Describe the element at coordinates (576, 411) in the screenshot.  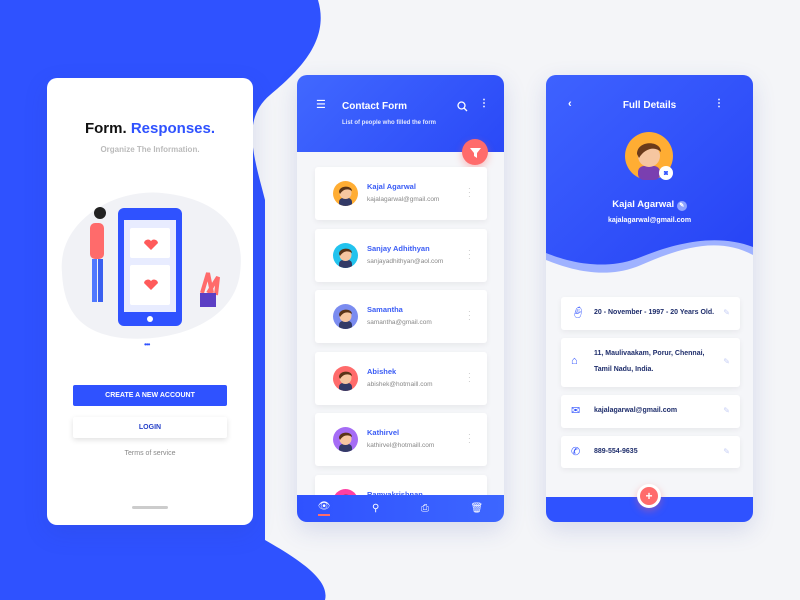
I see `mail-icon: ✉` at that location.